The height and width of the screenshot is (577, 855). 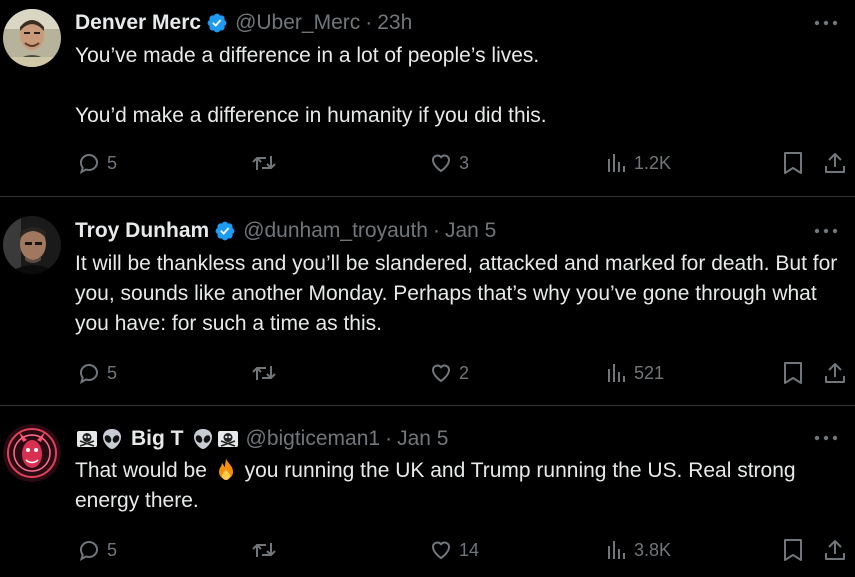 I want to click on views-button: 3.8K, so click(x=638, y=550).